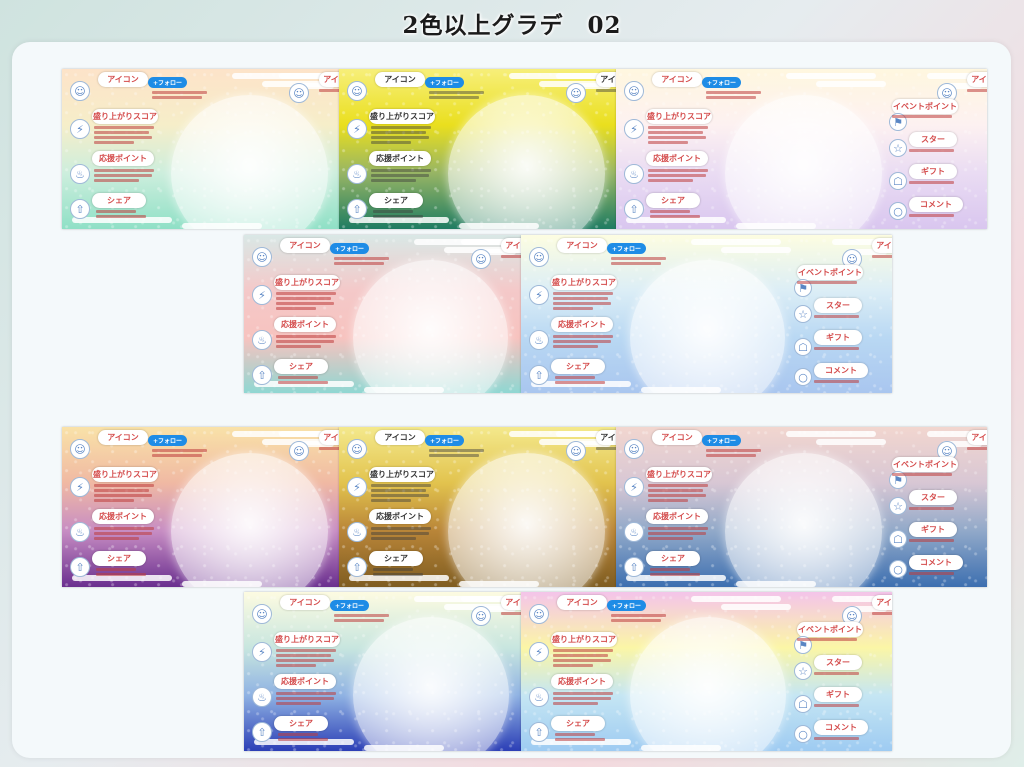  What do you see at coordinates (803, 671) in the screenshot?
I see `star-icon: ☆` at bounding box center [803, 671].